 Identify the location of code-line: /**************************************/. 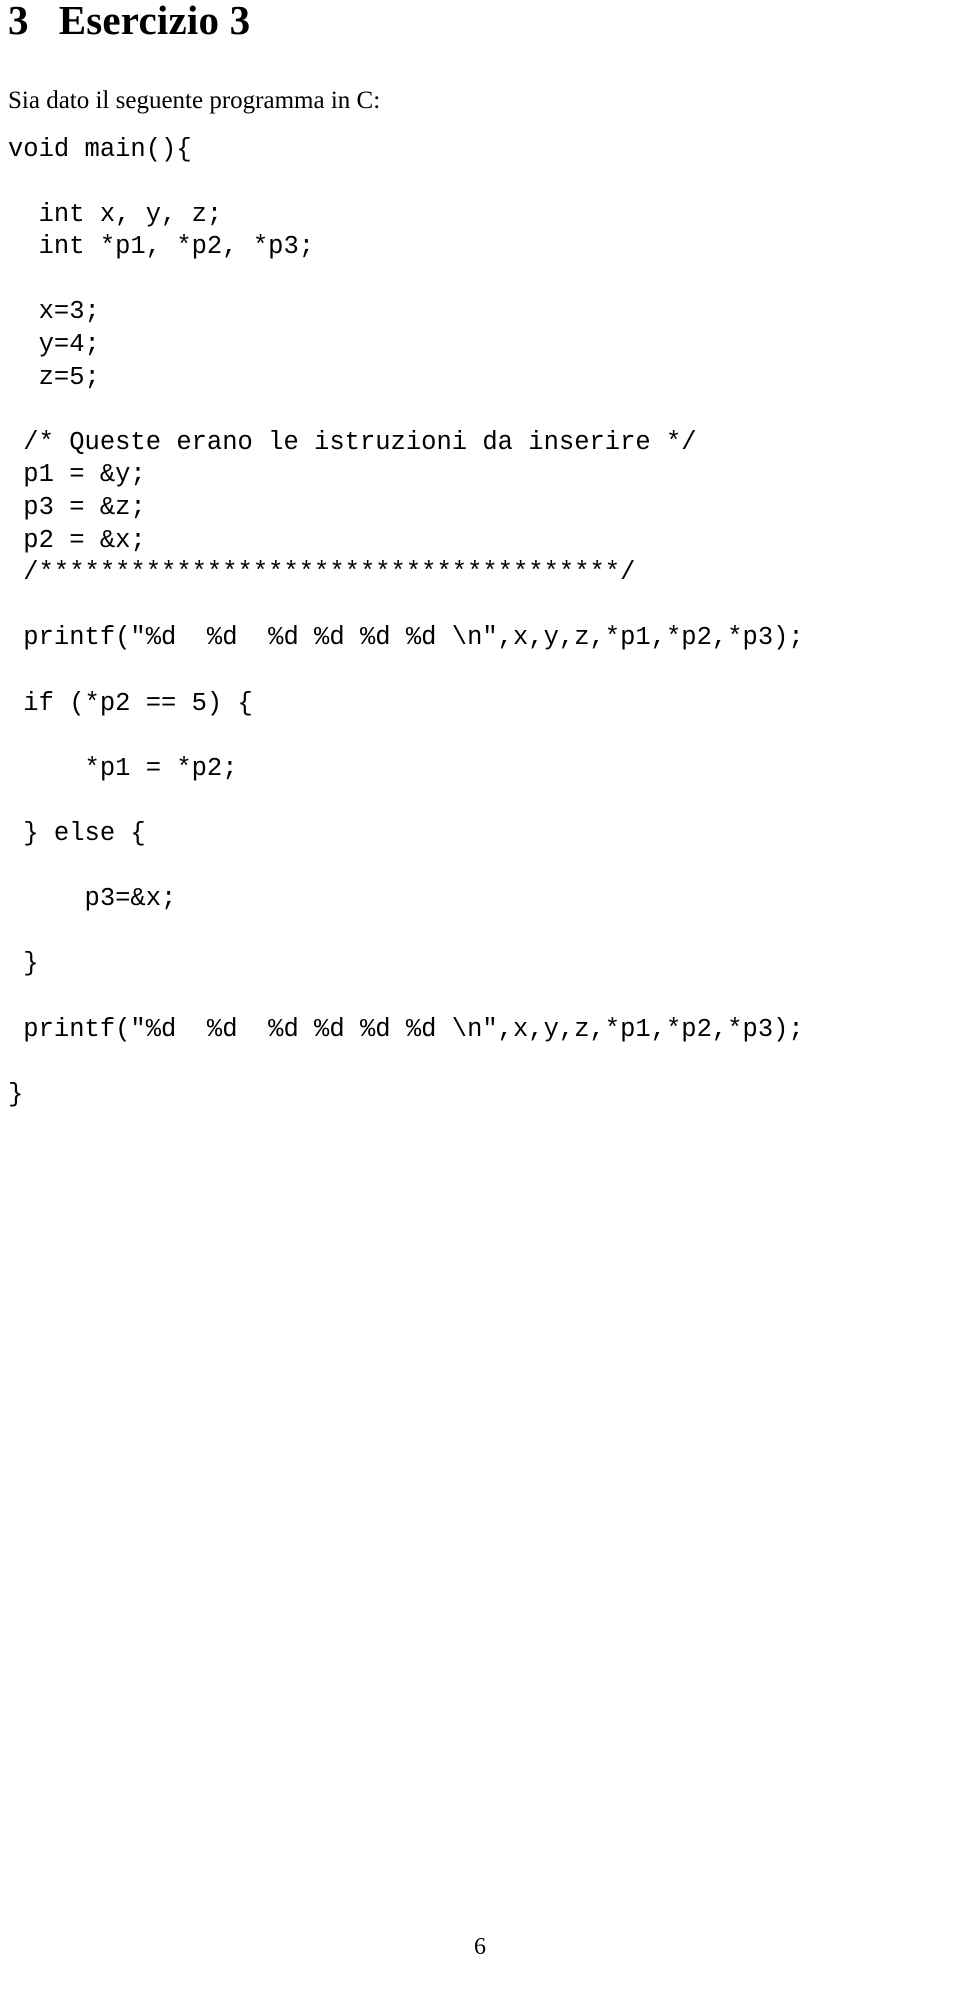
(322, 573).